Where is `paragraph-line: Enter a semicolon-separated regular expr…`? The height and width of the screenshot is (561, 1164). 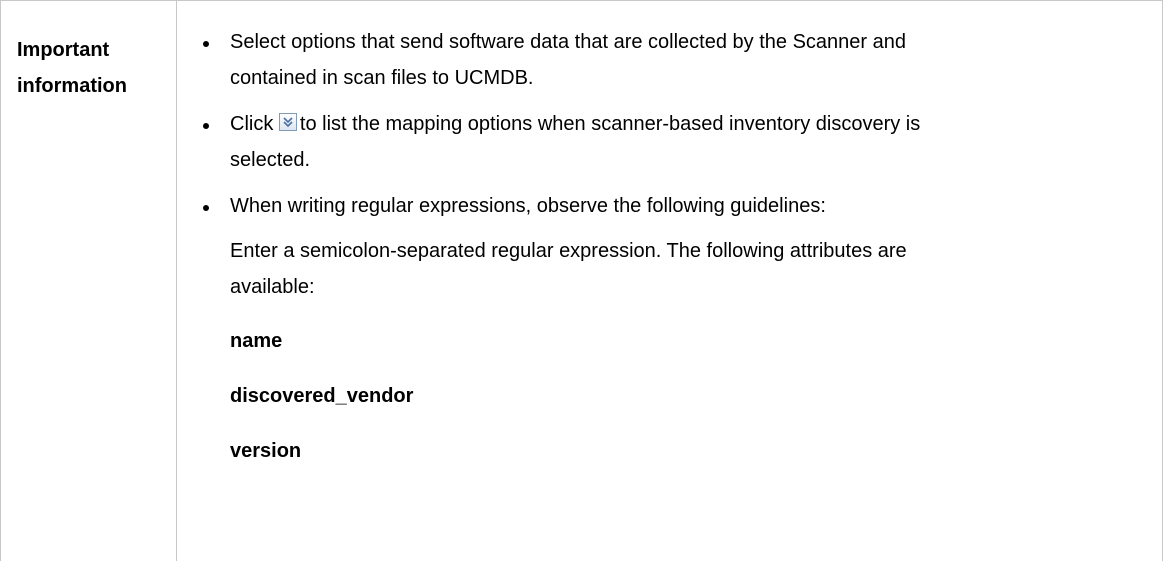 paragraph-line: Enter a semicolon-separated regular expr… is located at coordinates (568, 251).